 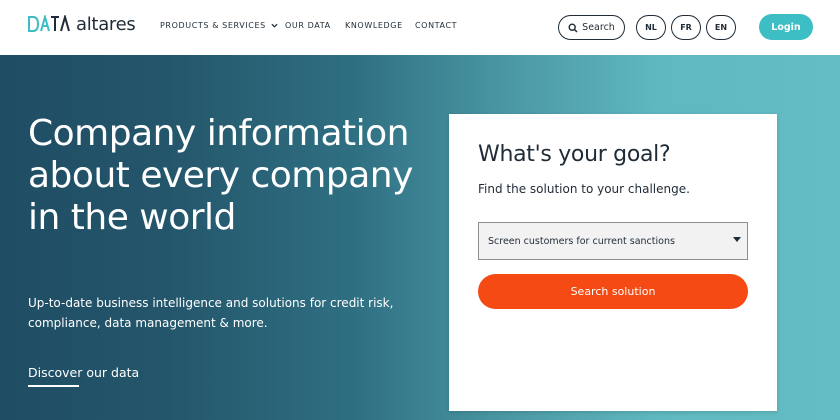 I want to click on nav-products-label: PRODUCTS & SERVICES, so click(x=213, y=25).